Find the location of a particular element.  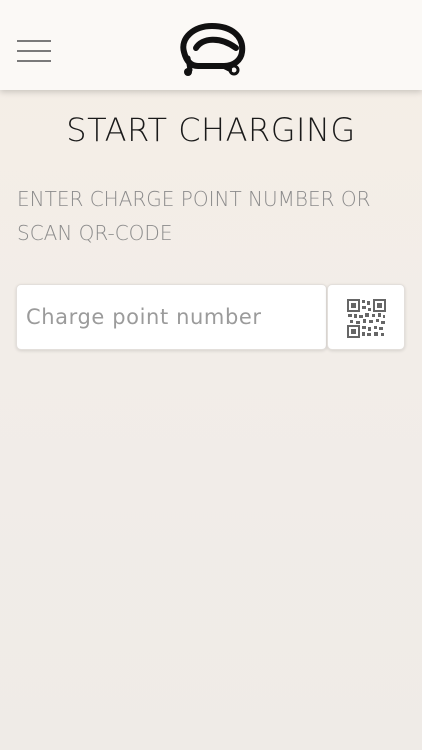

app-header is located at coordinates (211, 45).